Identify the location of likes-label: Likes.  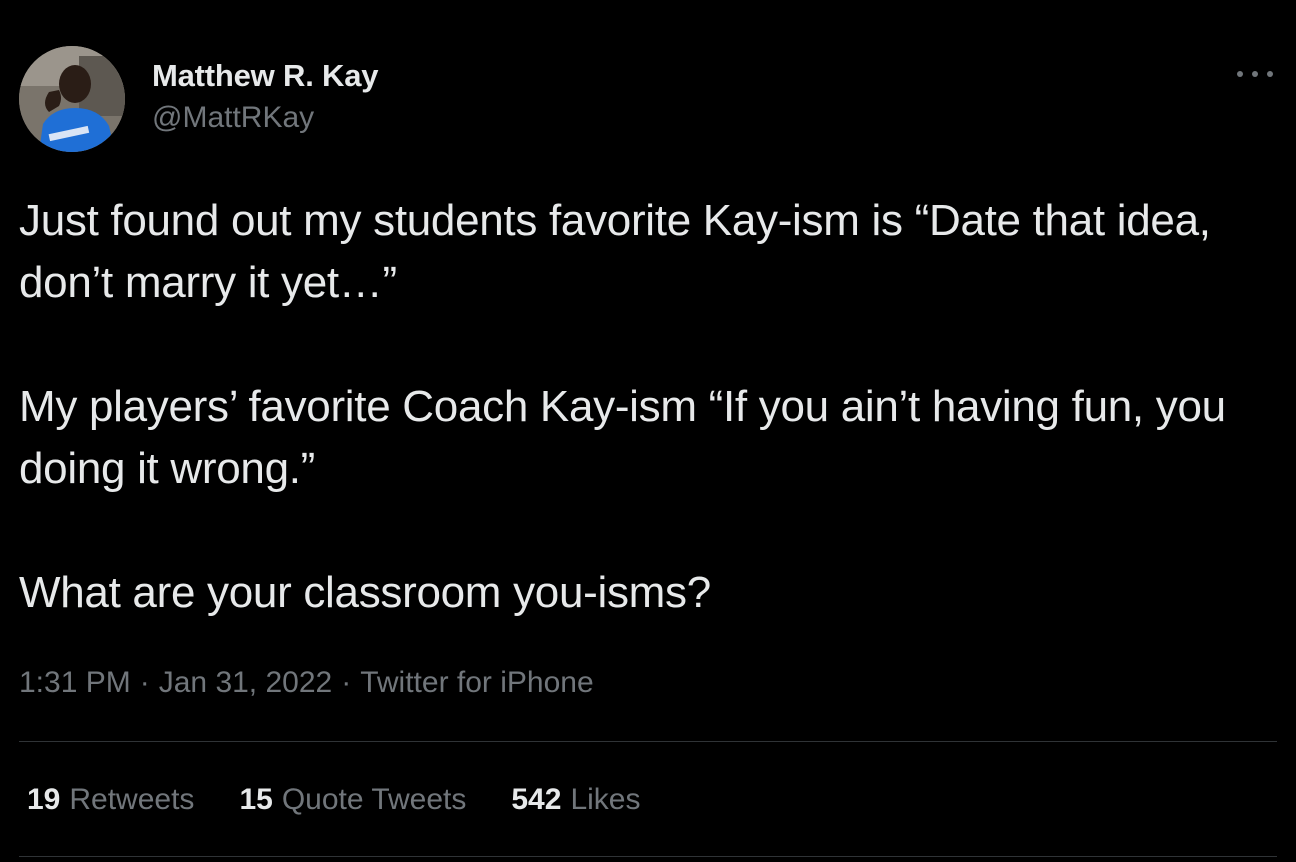
(605, 799).